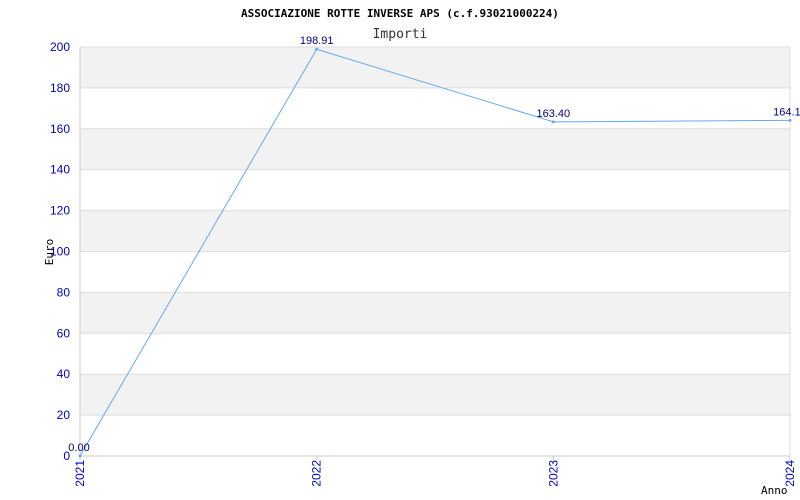 This screenshot has width=800, height=500. What do you see at coordinates (786, 112) in the screenshot?
I see `data-label: 164.13` at bounding box center [786, 112].